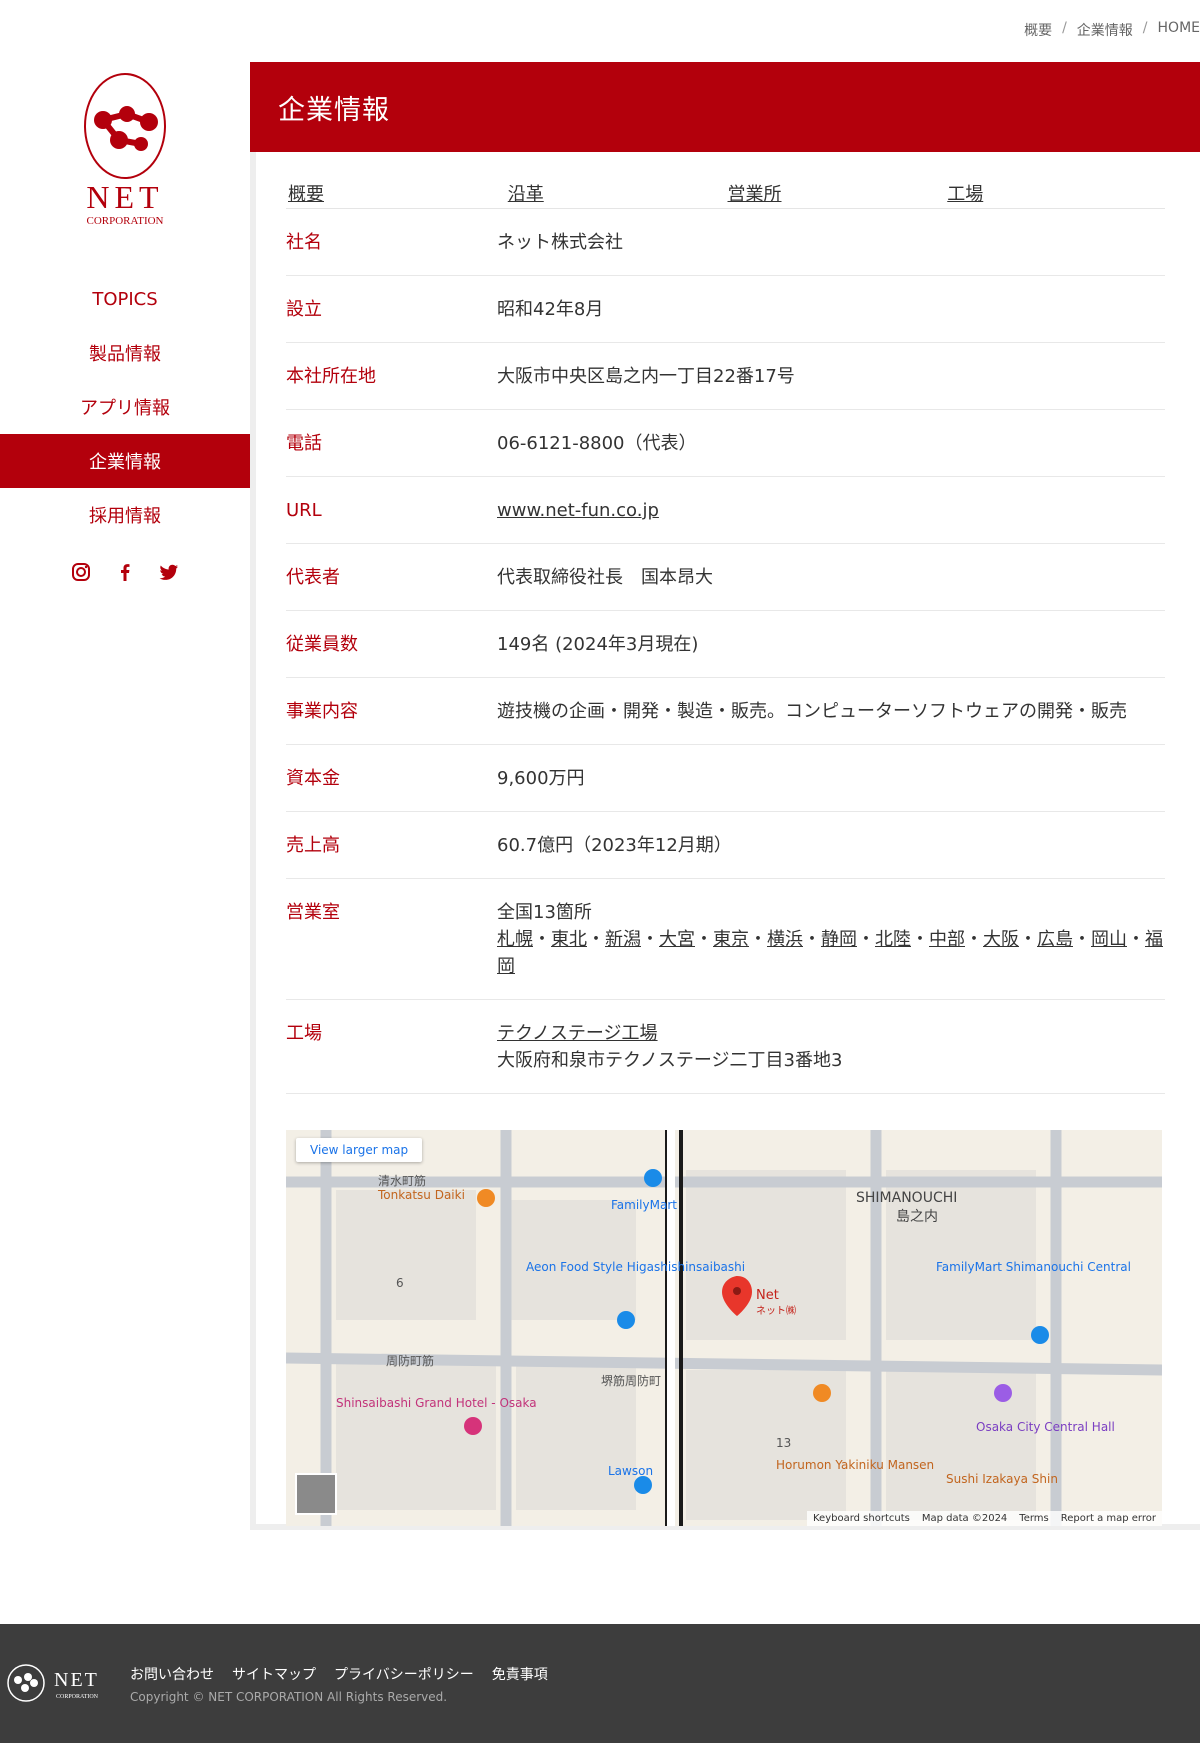  I want to click on terms-link: Terms, so click(1033, 1518).